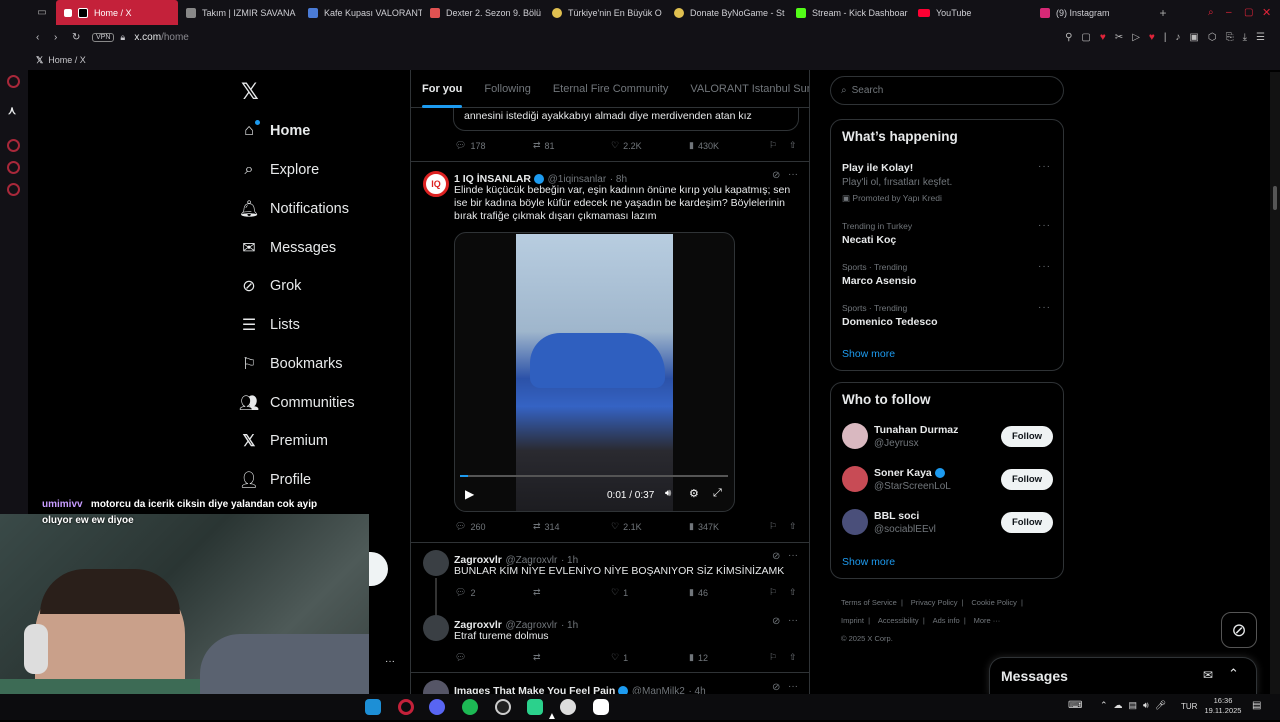 This screenshot has width=1280, height=722. I want to click on minimize-icon: –, so click(1235, 12).